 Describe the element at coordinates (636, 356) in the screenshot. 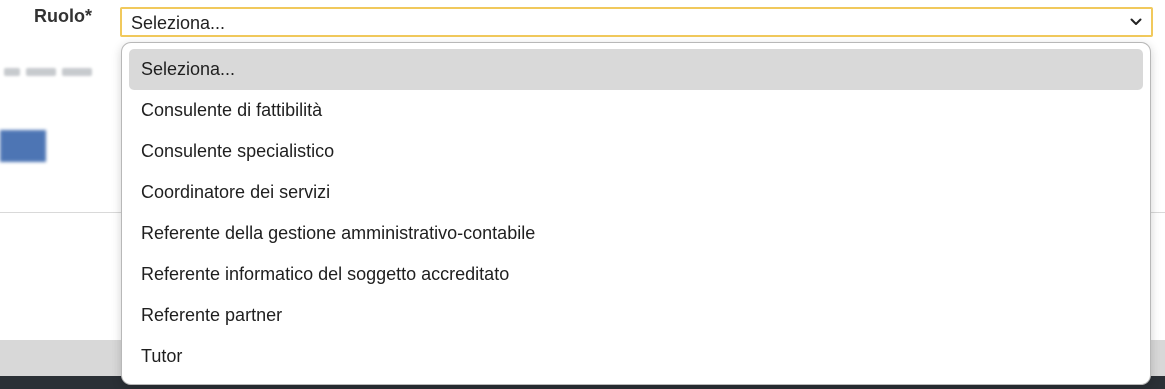

I see `option-tutor: Tutor` at that location.